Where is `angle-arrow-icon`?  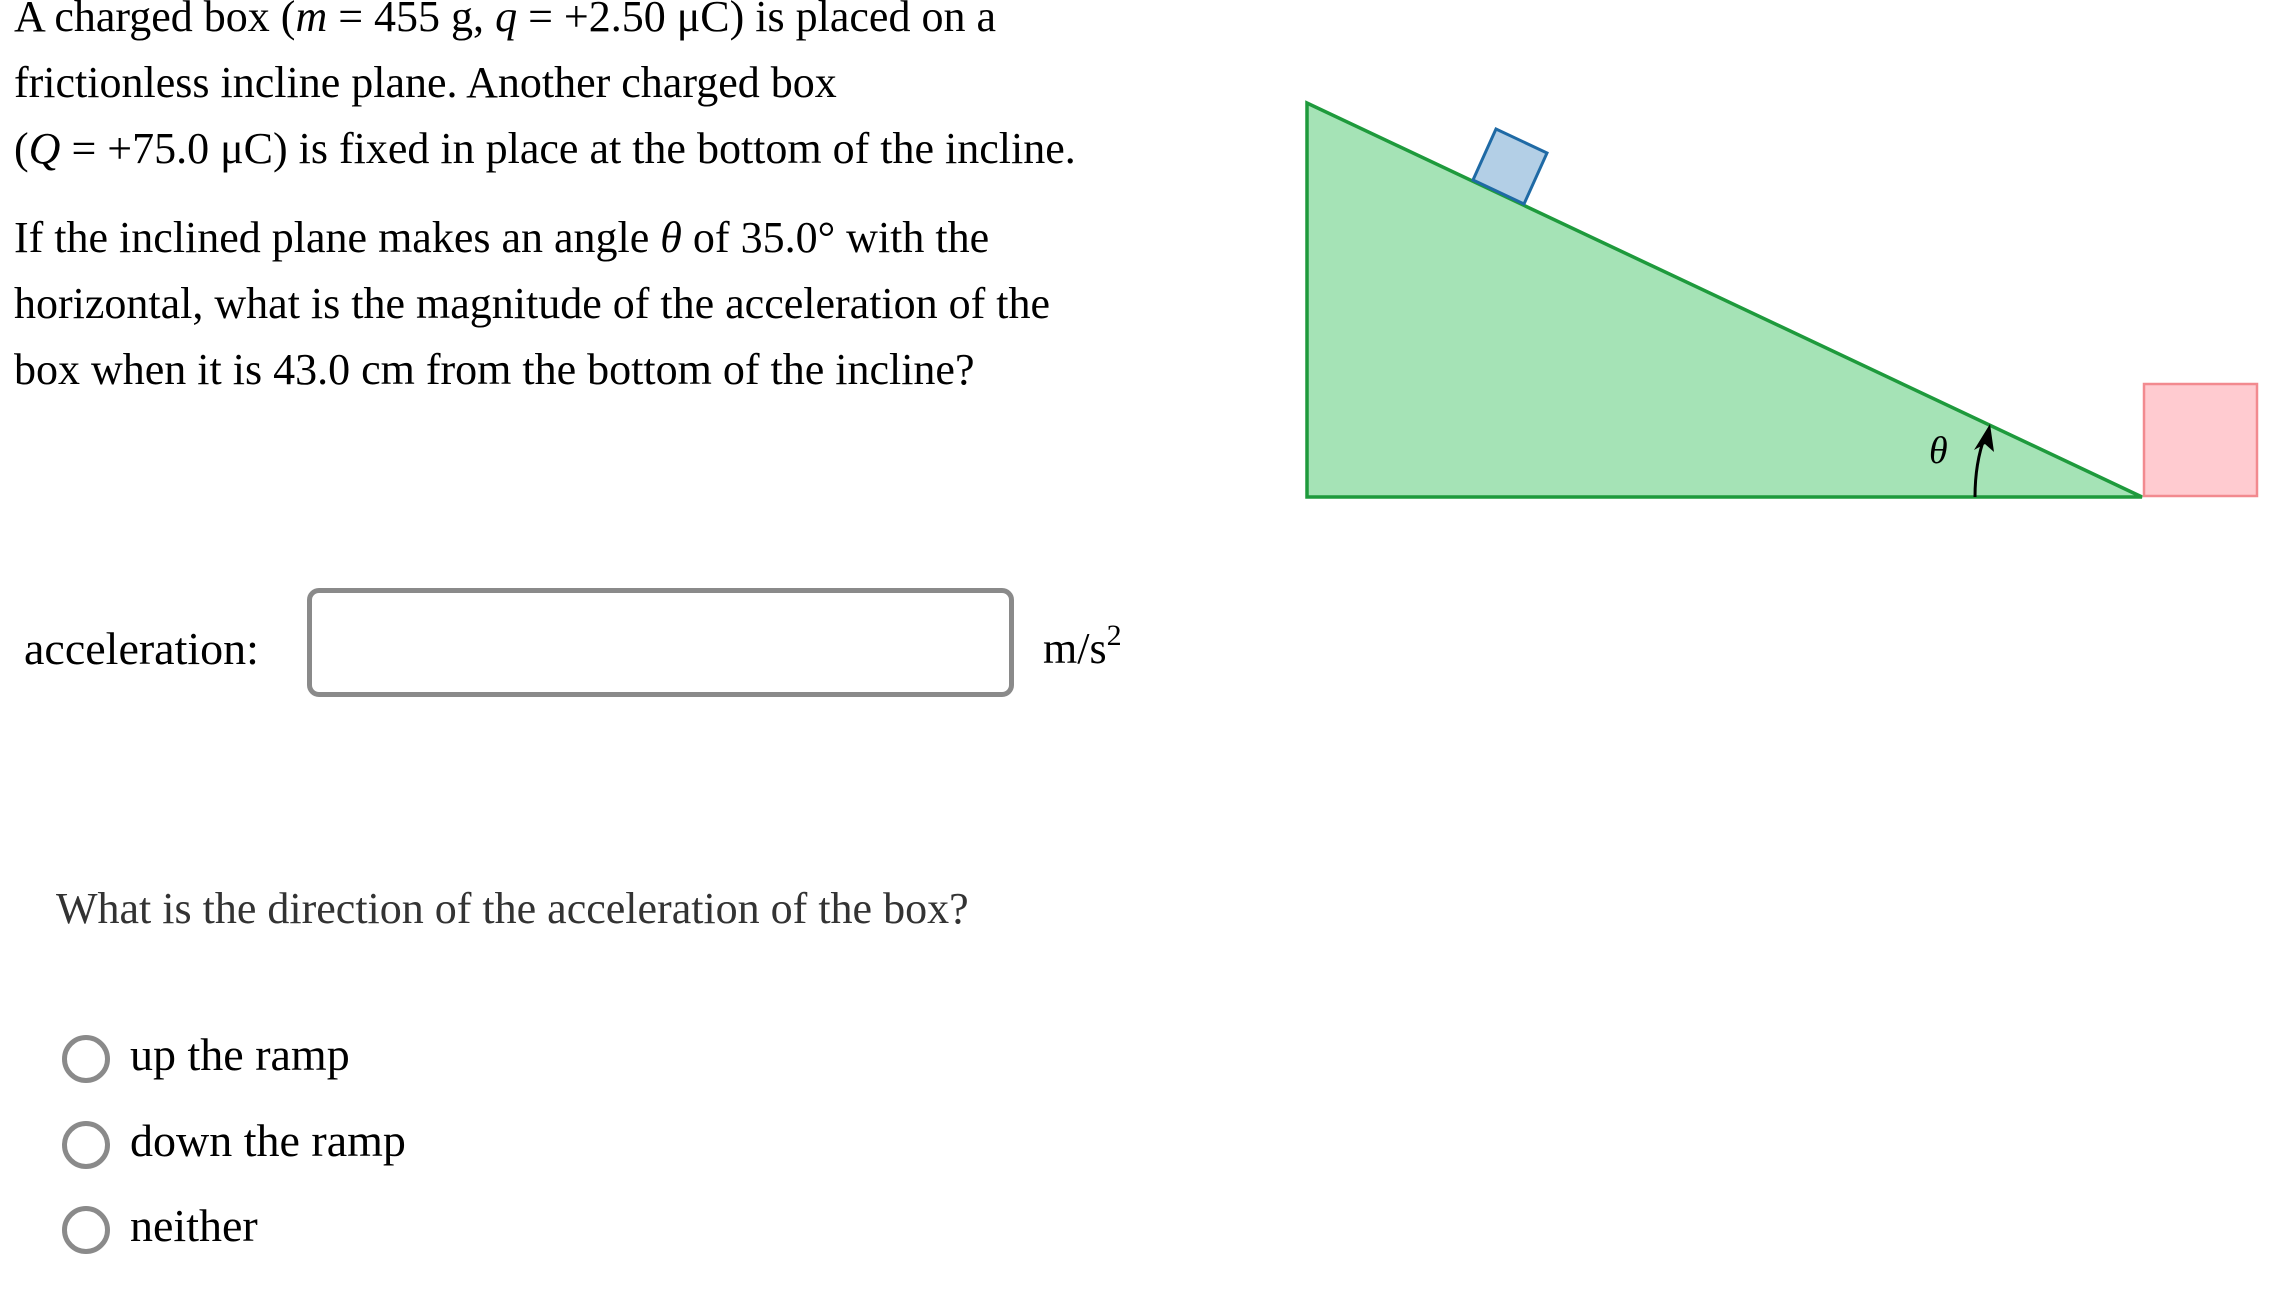
angle-arrow-icon is located at coordinates (1980, 466).